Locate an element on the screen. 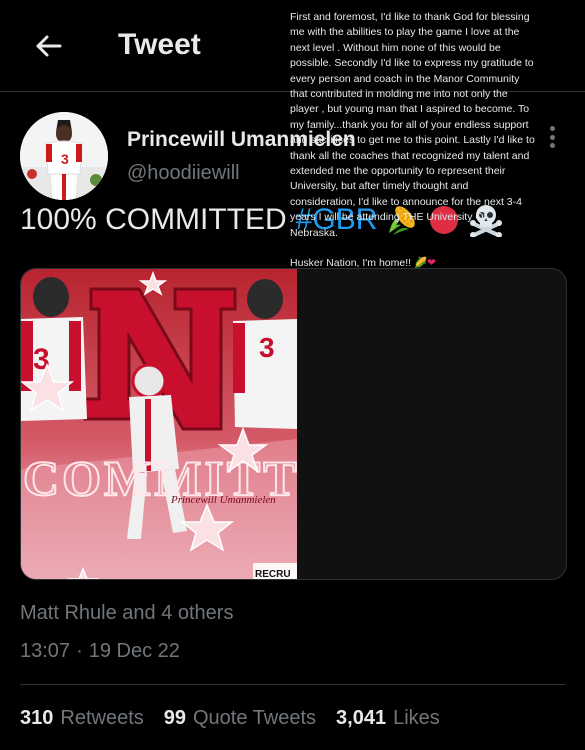 This screenshot has height=750, width=585. more-options-button is located at coordinates (552, 137).